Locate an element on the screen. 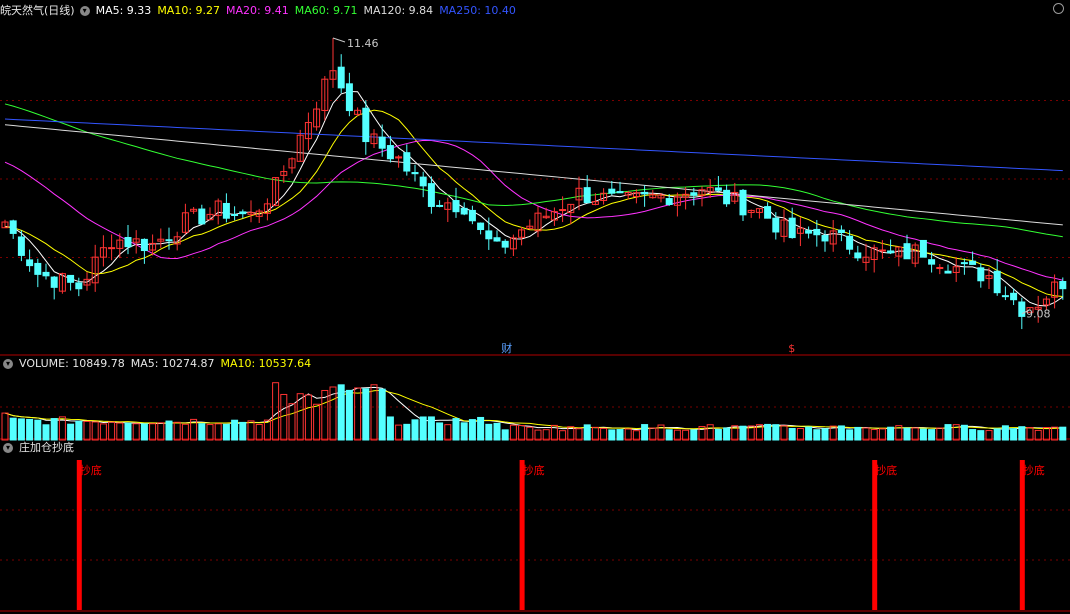 The height and width of the screenshot is (614, 1070). volume-value: VOLUME: 10849.78 is located at coordinates (72, 363).